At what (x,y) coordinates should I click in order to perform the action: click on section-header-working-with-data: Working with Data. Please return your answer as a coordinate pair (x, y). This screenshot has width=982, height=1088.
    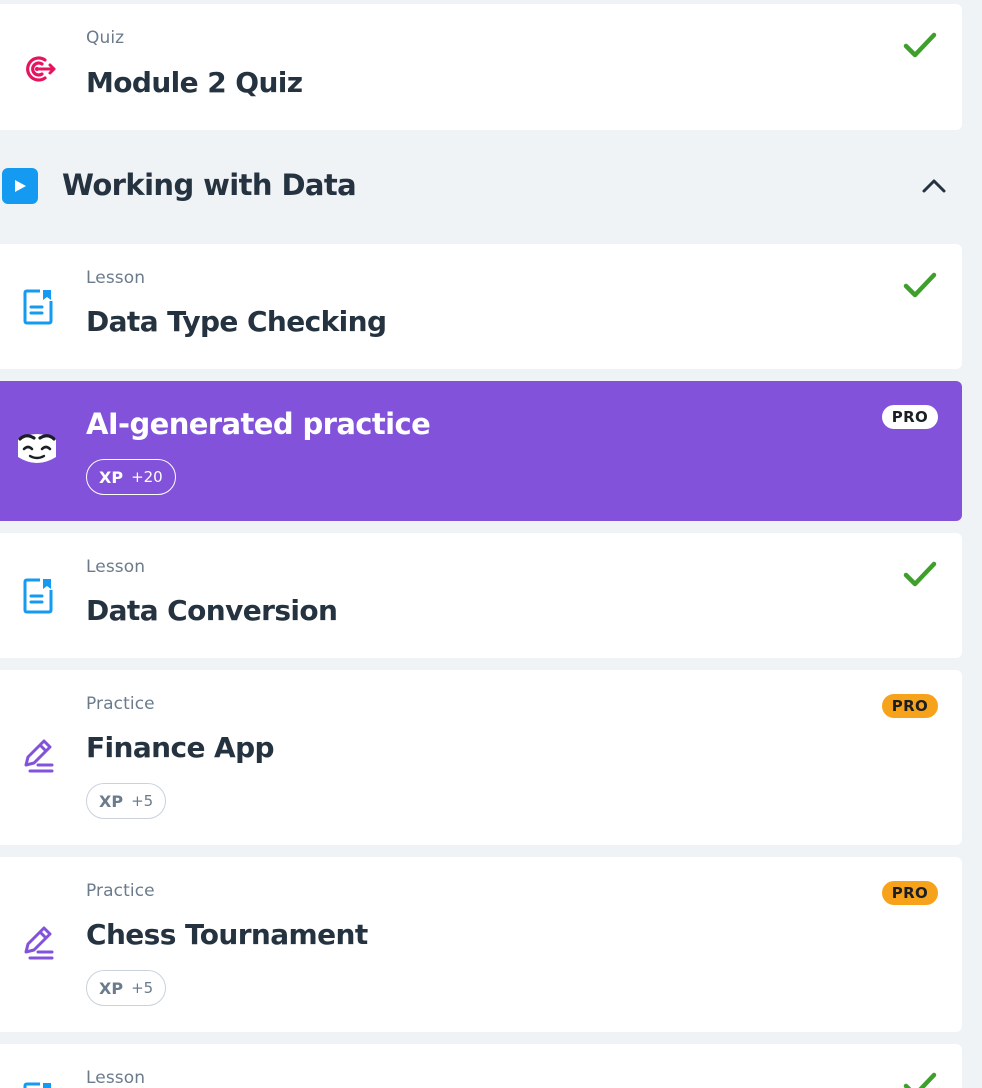
    Looking at the image, I should click on (481, 188).